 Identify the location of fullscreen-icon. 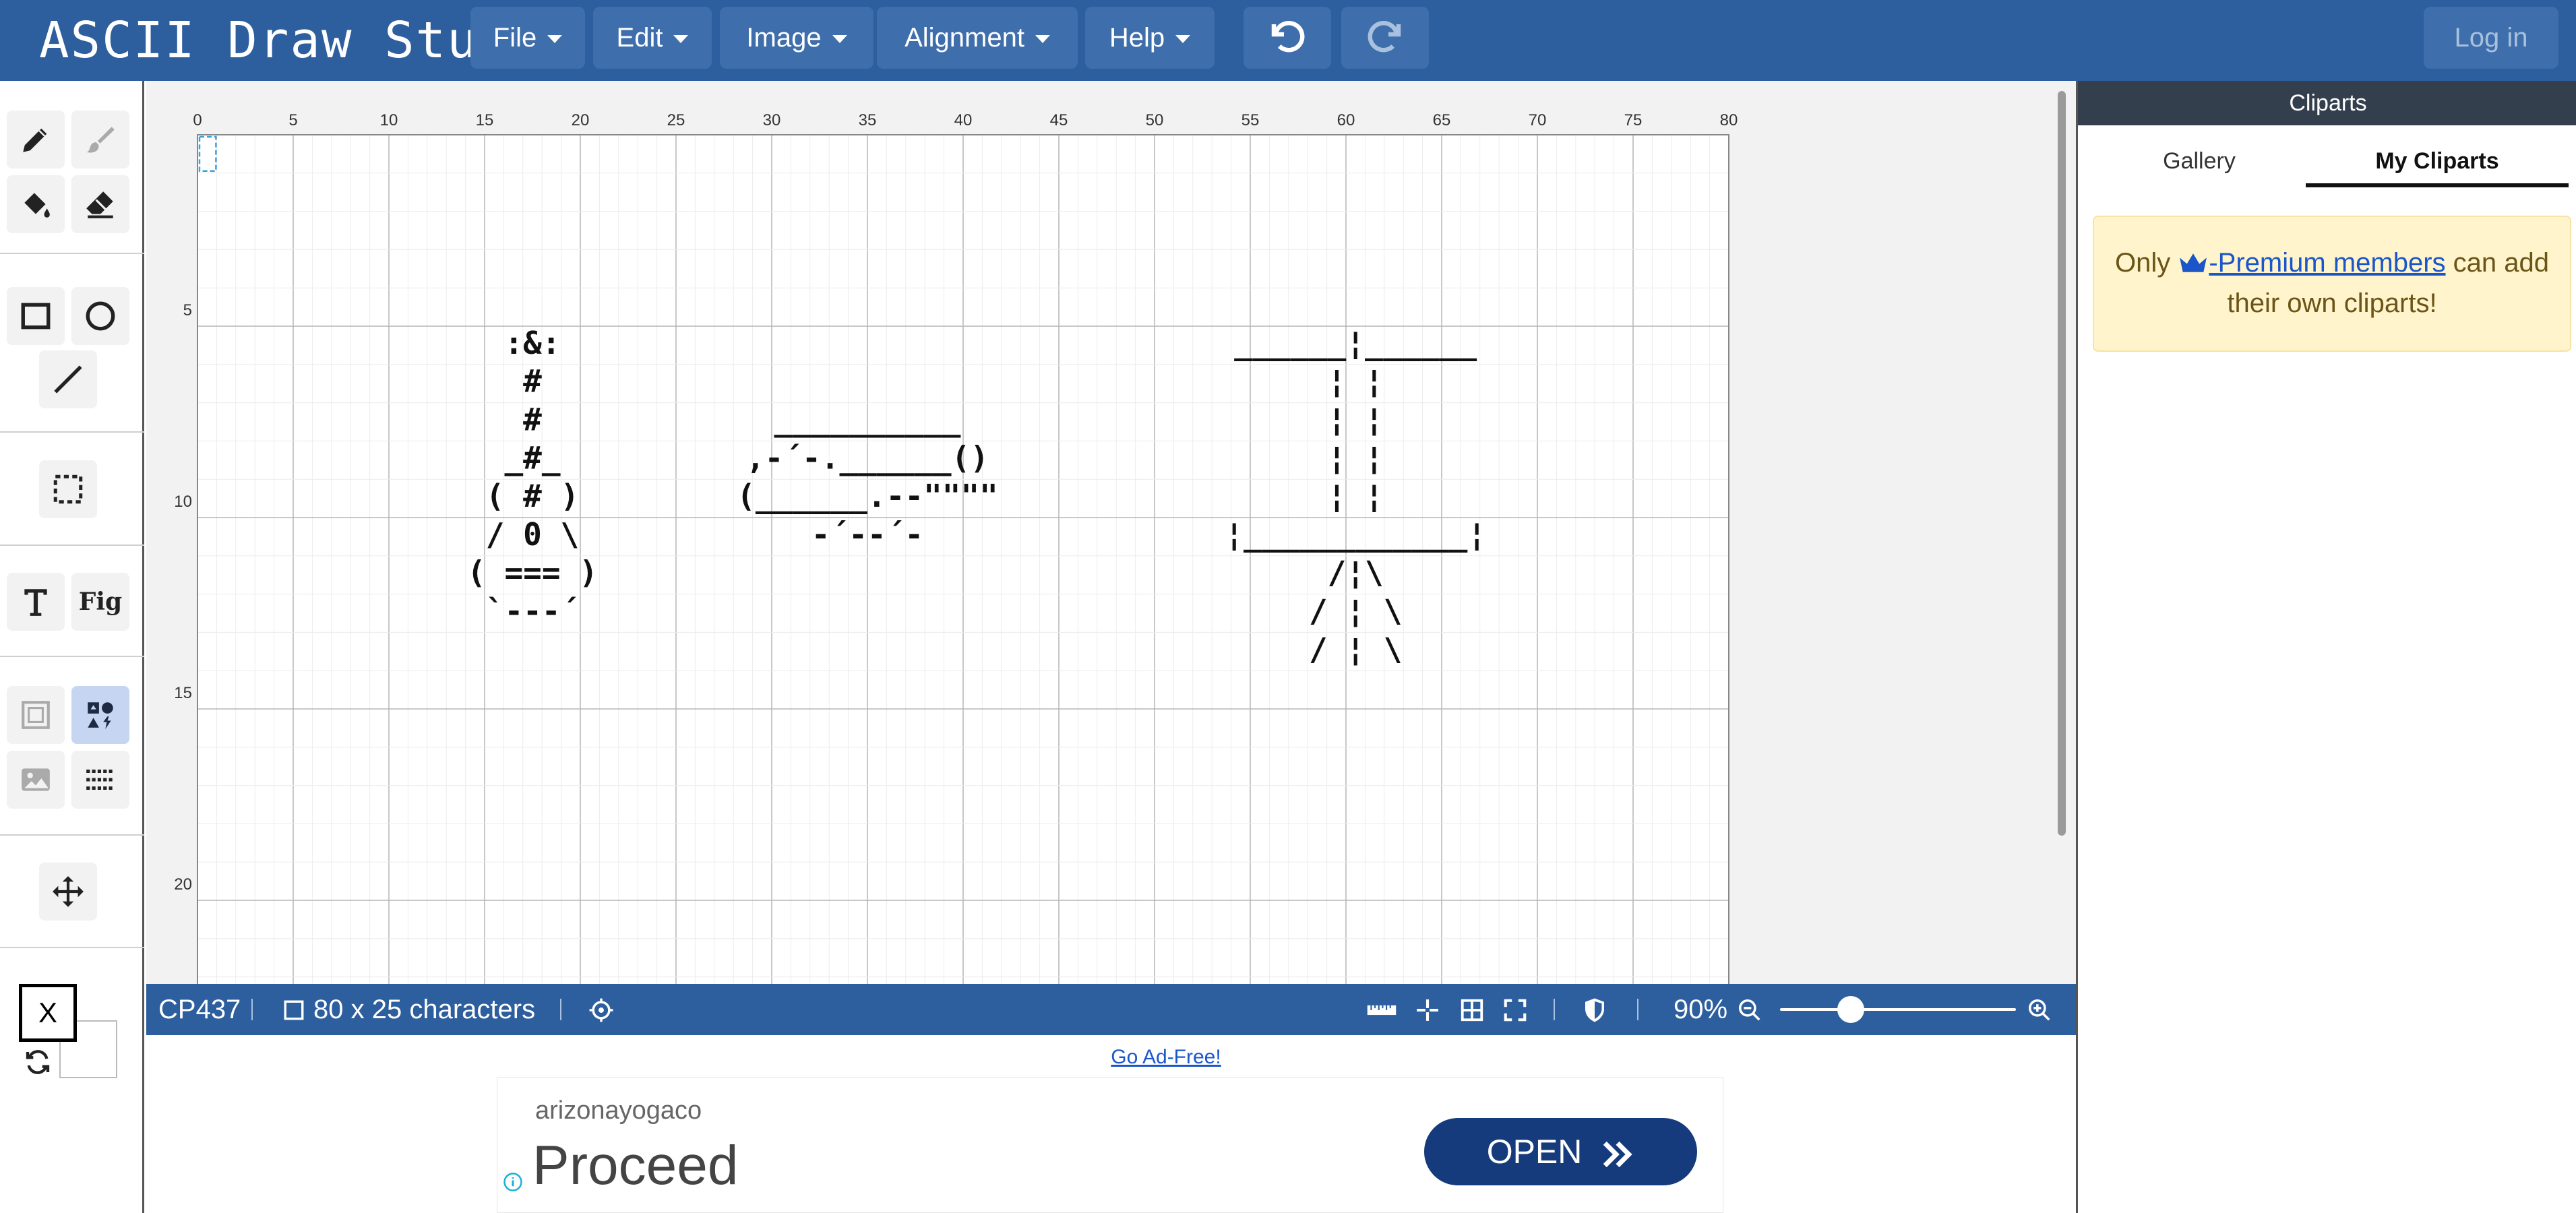
(1515, 1010).